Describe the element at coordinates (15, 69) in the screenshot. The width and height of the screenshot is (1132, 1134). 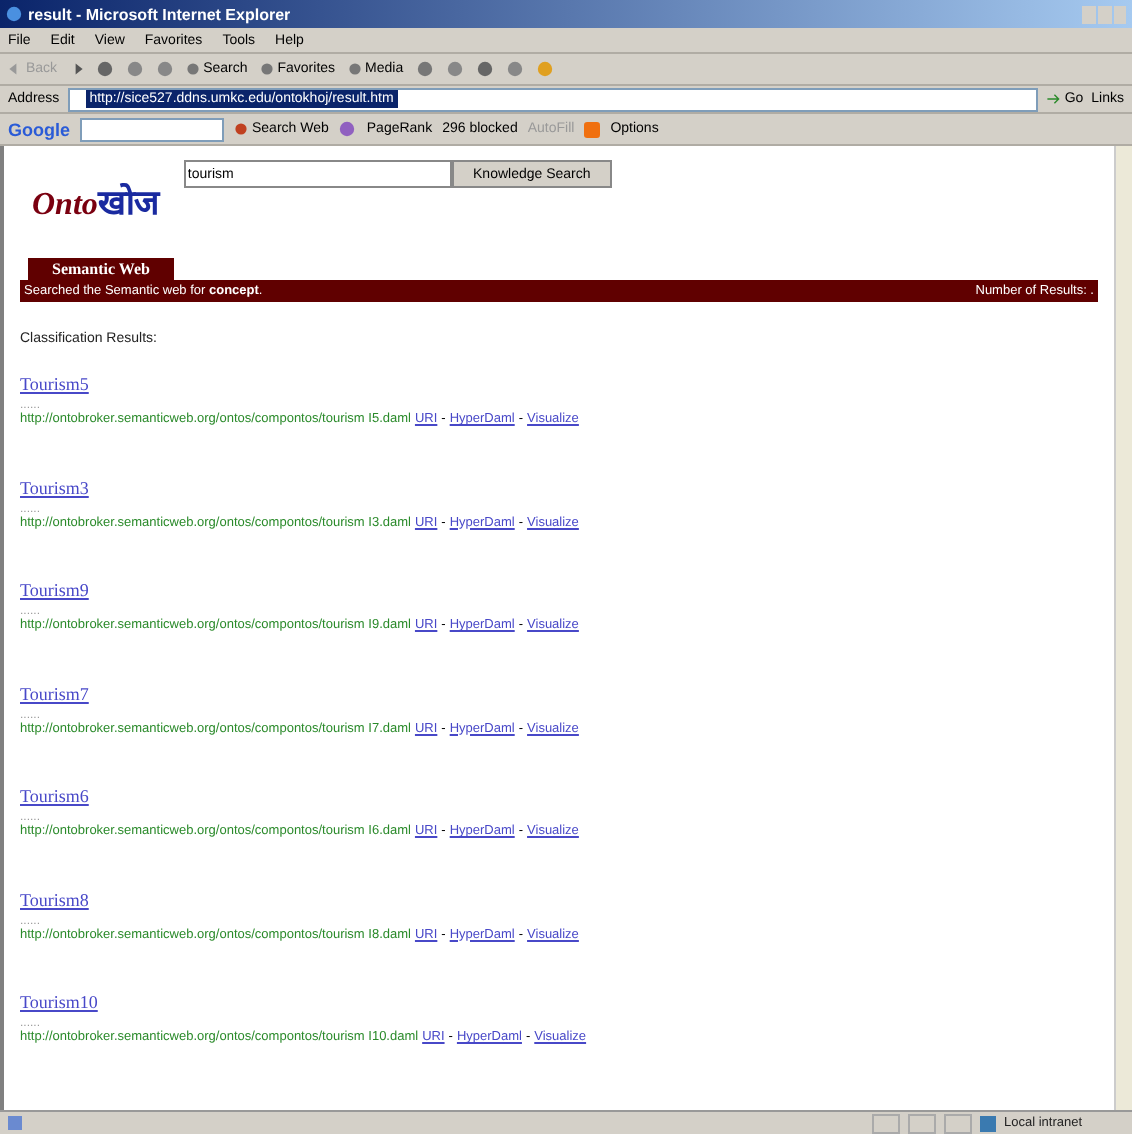
I see `back-arrow-icon` at that location.